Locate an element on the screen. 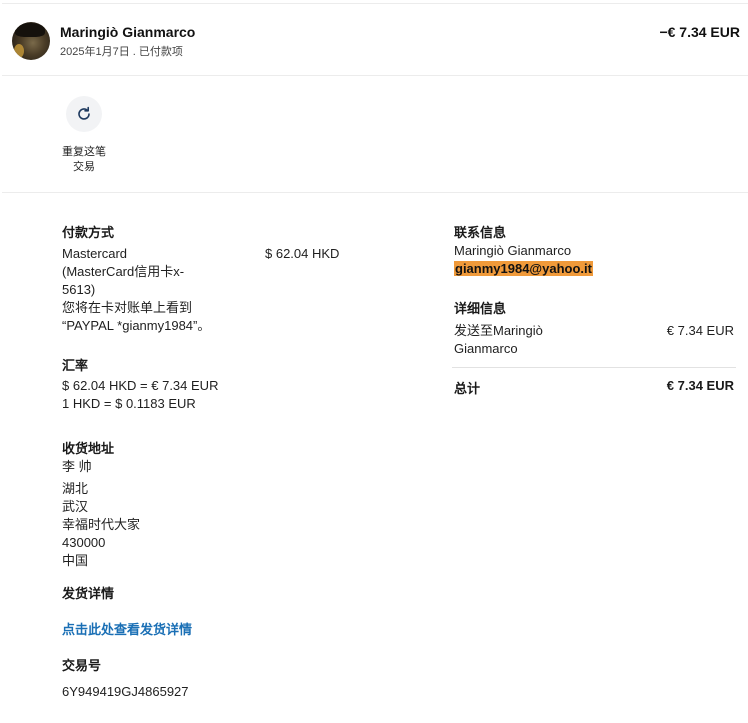 The image size is (748, 723). transaction-id-title: 交易号 is located at coordinates (82, 665).